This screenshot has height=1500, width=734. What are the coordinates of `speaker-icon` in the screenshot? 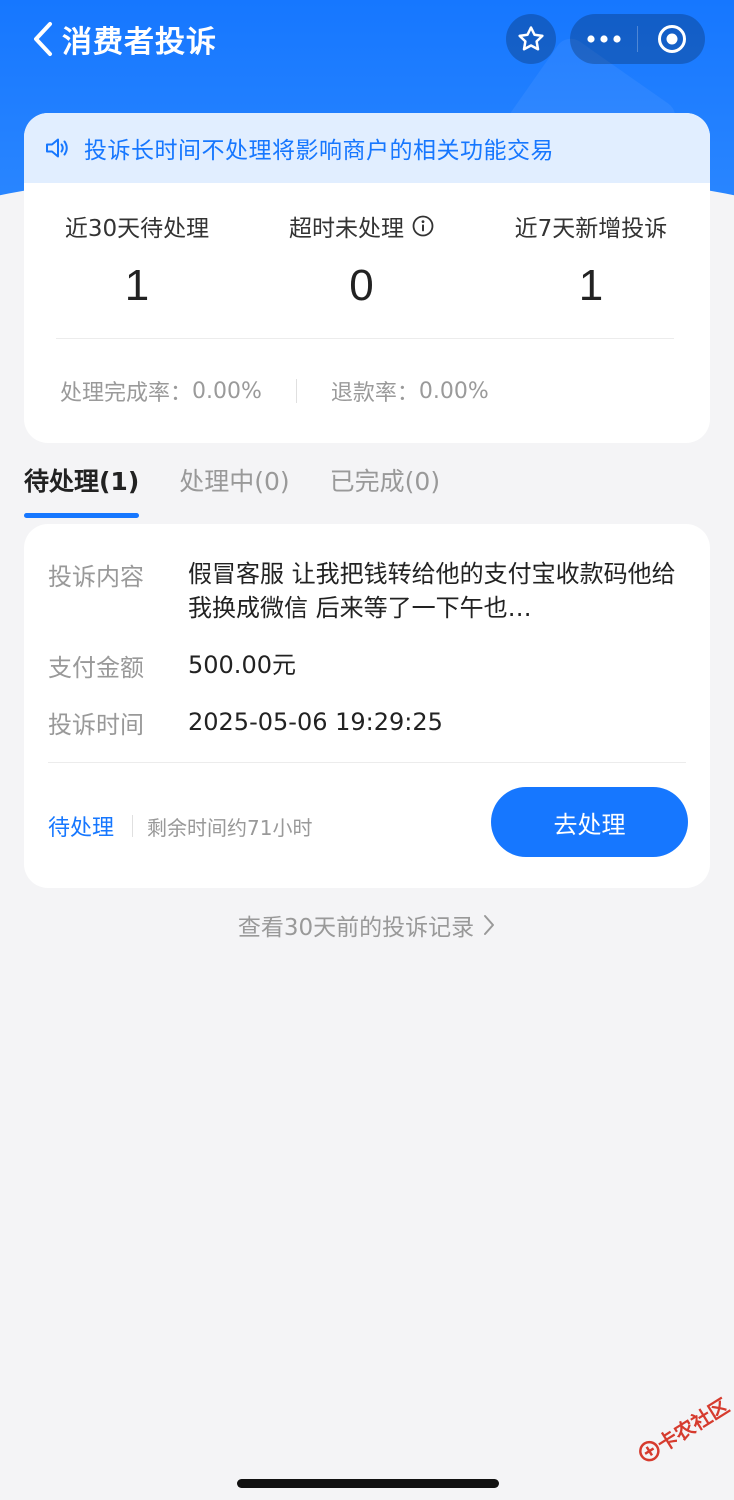 It's located at (57, 148).